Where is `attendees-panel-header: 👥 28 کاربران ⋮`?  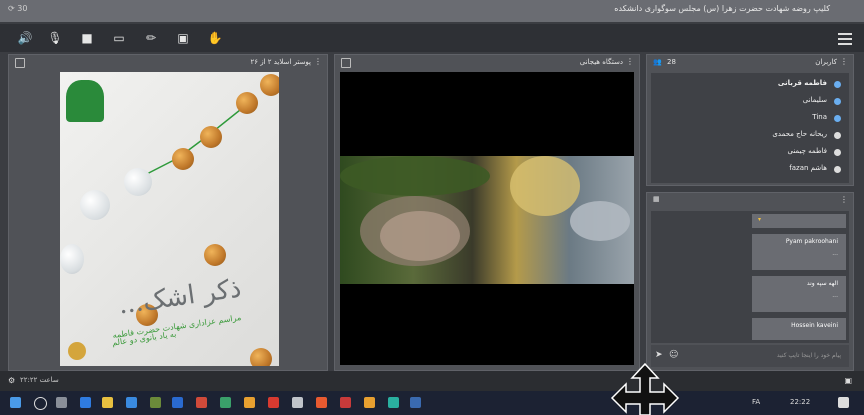
attendees-panel-header: 👥 28 کاربران ⋮ is located at coordinates (750, 63).